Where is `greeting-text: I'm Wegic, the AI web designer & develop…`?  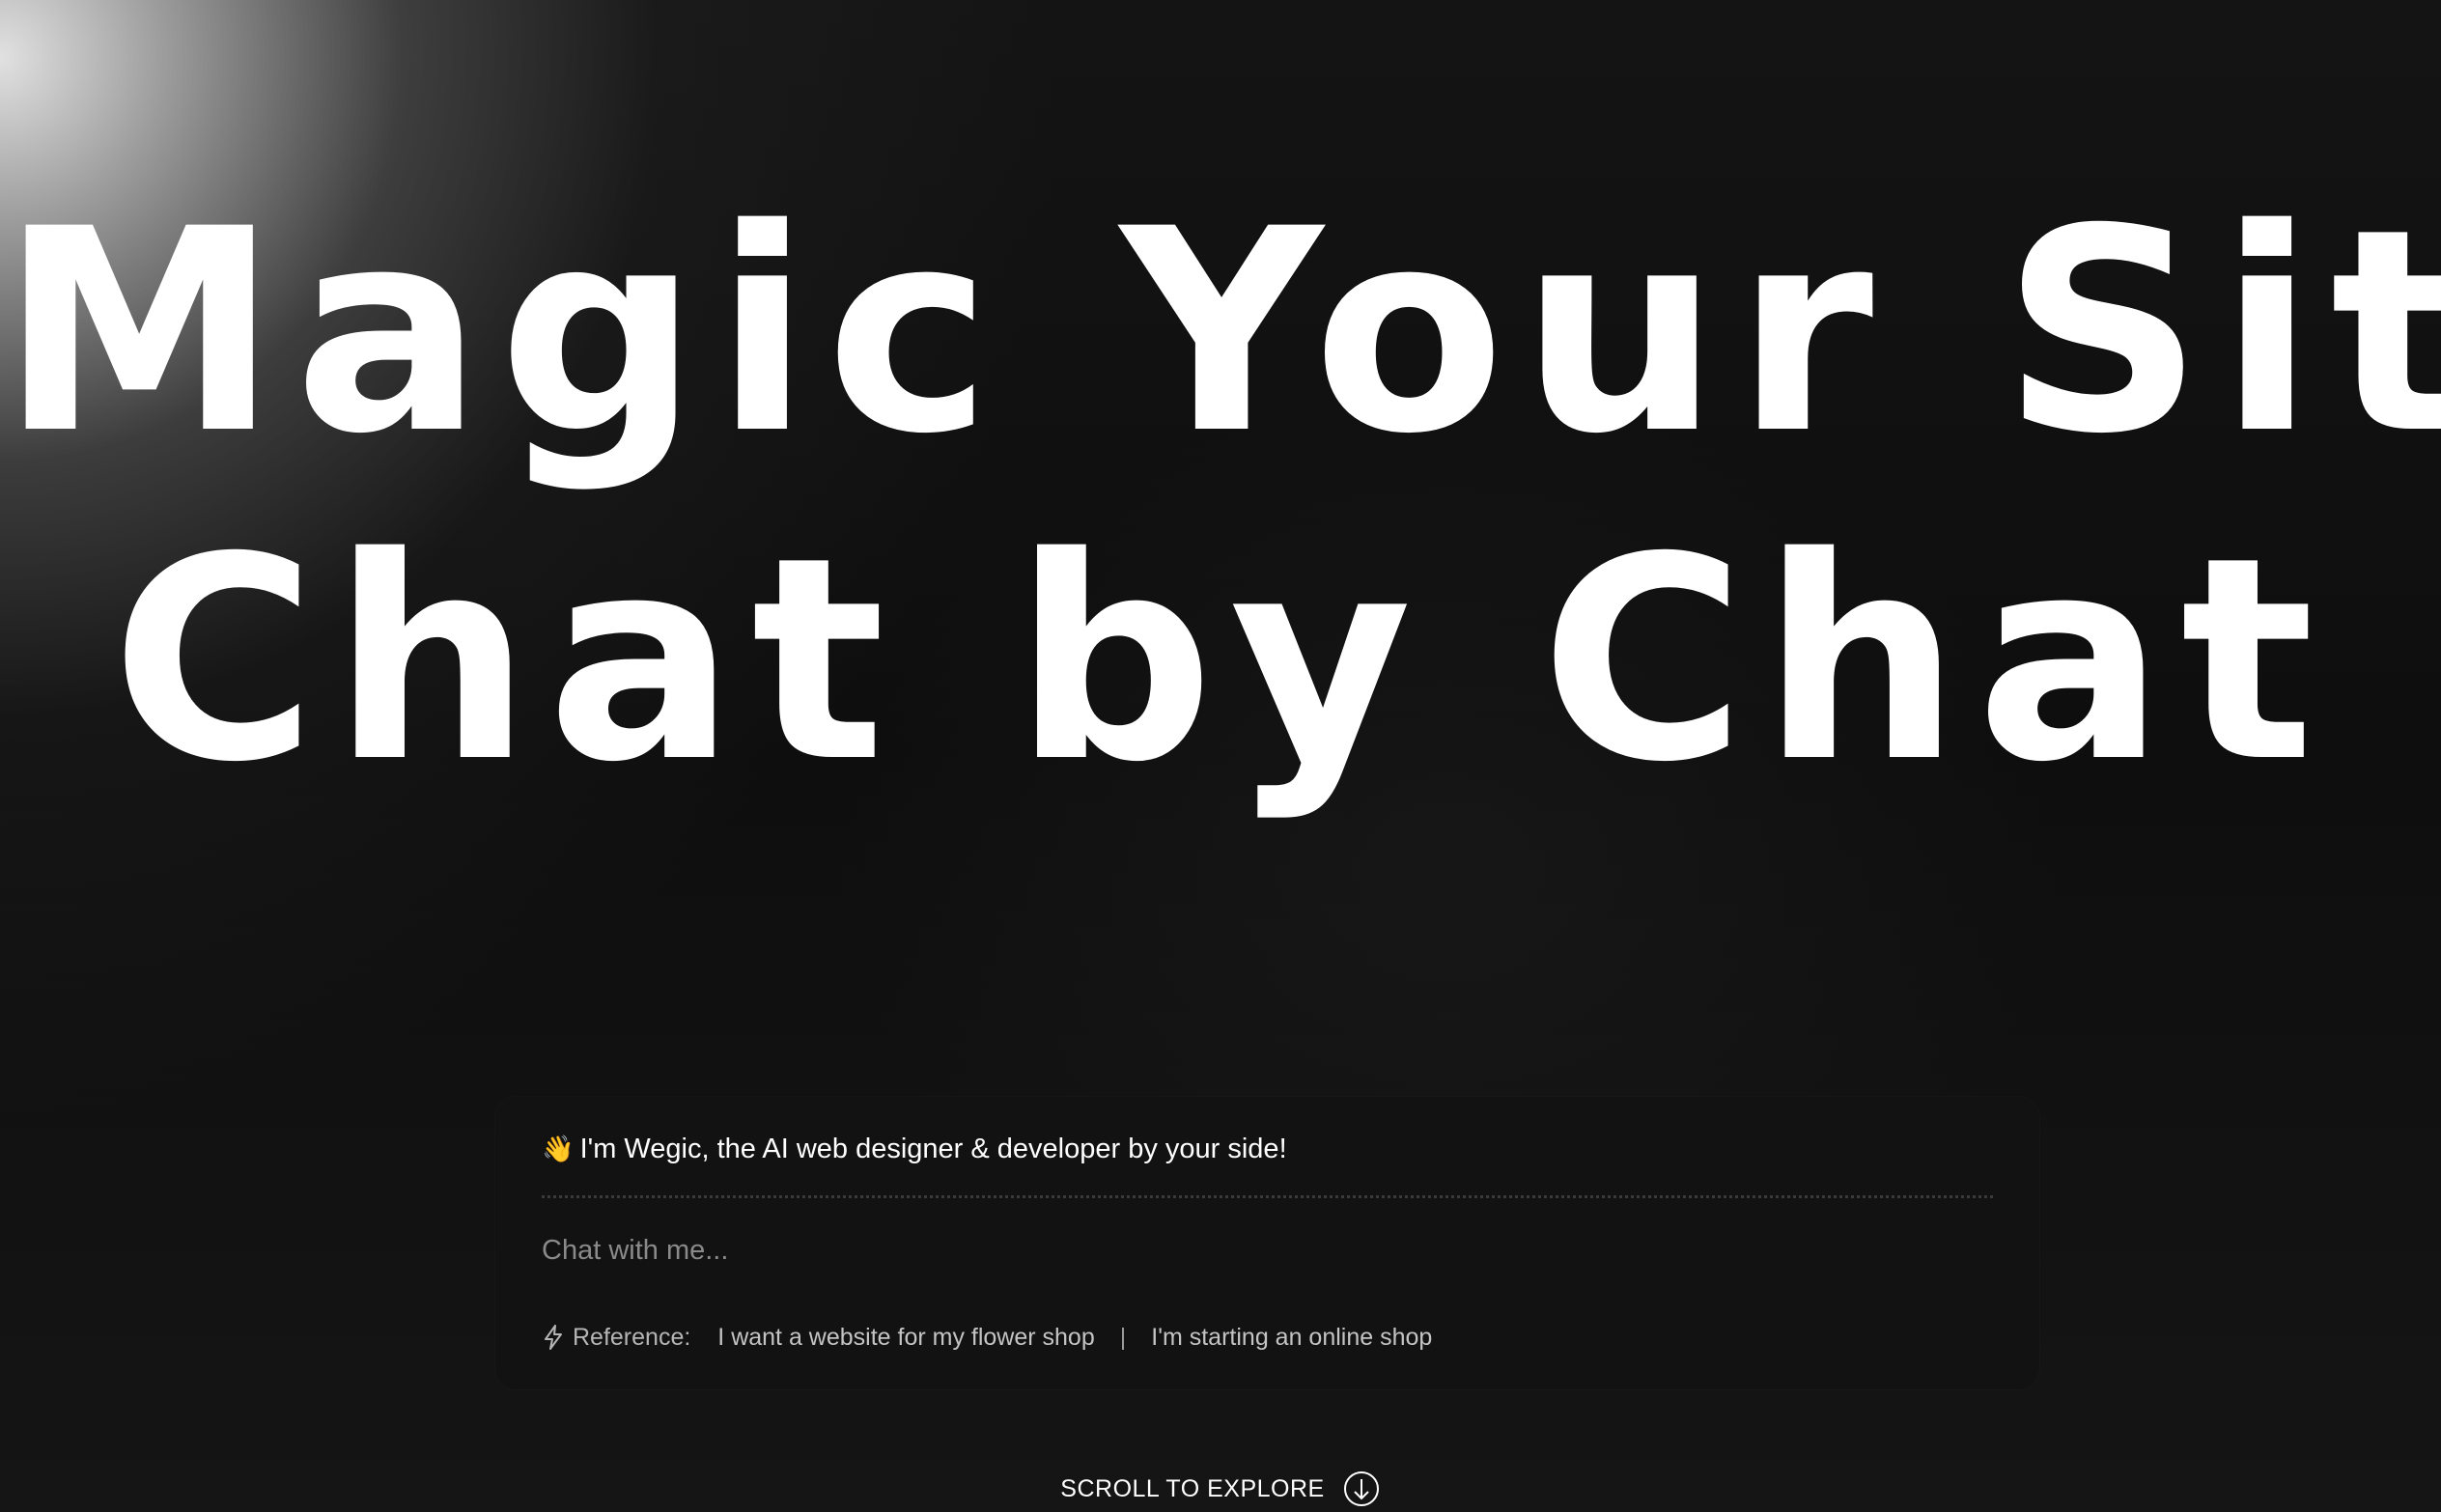
greeting-text: I'm Wegic, the AI web designer & develop… is located at coordinates (933, 1149).